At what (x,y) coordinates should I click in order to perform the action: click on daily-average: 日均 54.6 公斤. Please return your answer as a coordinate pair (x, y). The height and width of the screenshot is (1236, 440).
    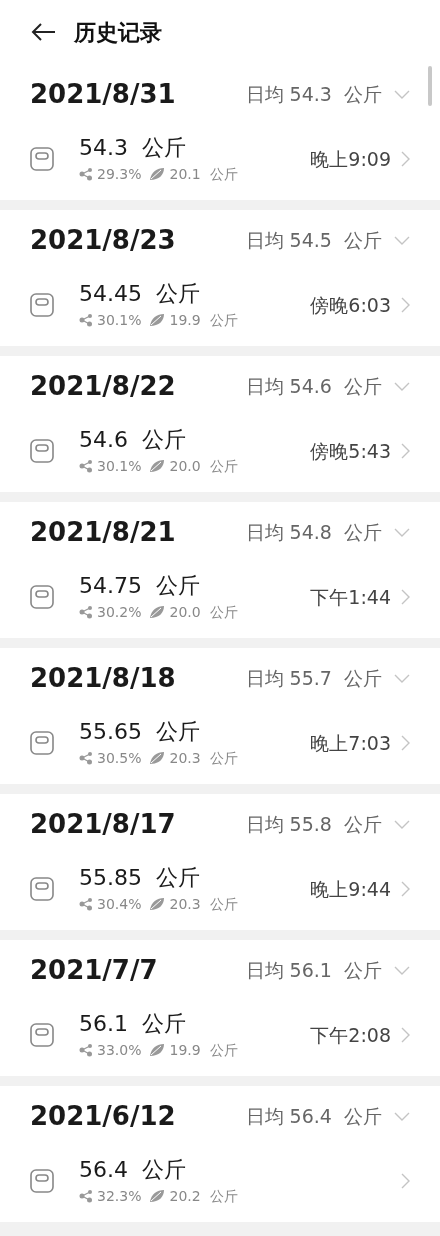
    Looking at the image, I should click on (313, 386).